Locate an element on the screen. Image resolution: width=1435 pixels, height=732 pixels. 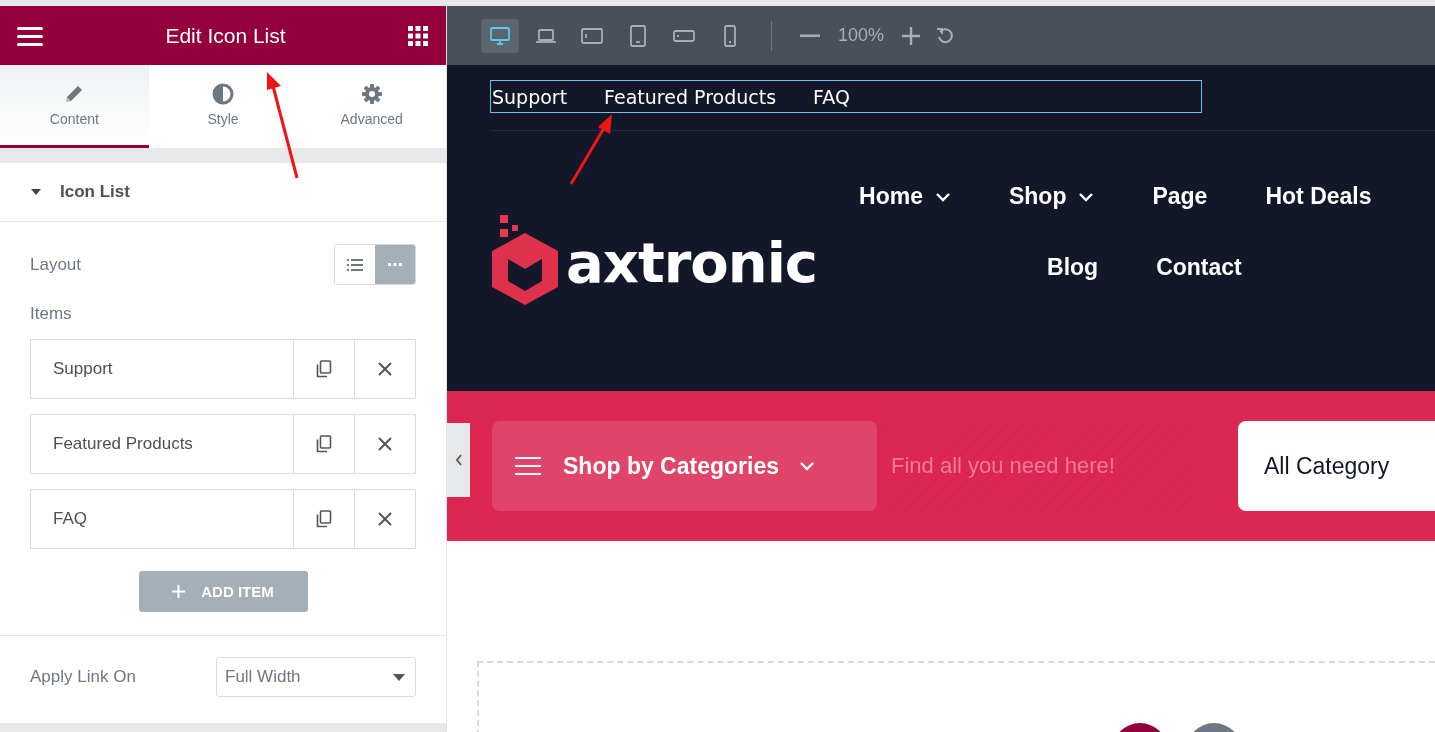
collapse-panel-handle is located at coordinates (458, 460).